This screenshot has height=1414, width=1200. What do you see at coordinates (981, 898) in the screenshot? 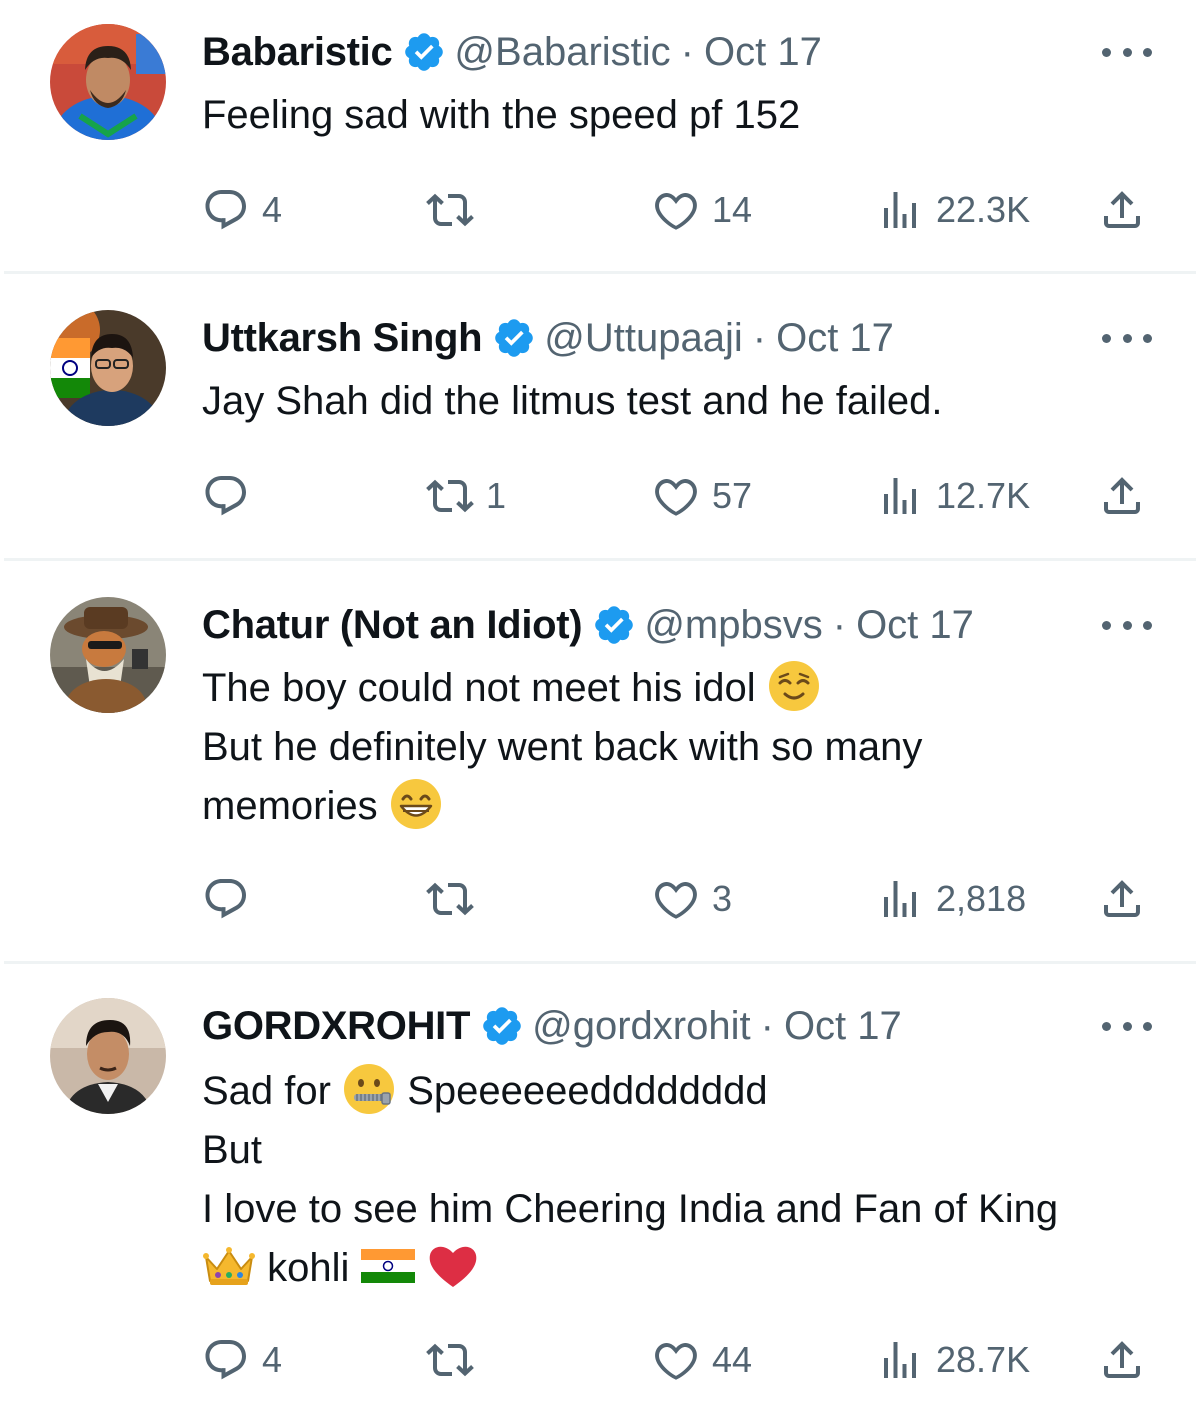
I see `views-count: 2,818` at bounding box center [981, 898].